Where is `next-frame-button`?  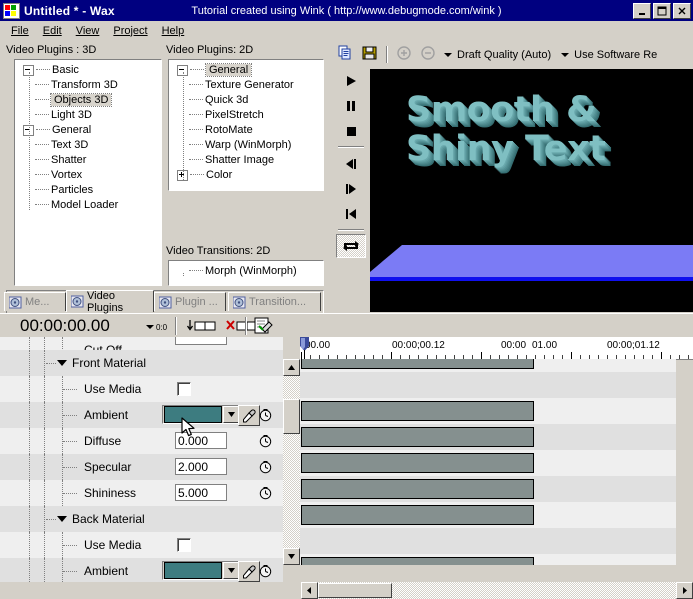
next-frame-button is located at coordinates (351, 188).